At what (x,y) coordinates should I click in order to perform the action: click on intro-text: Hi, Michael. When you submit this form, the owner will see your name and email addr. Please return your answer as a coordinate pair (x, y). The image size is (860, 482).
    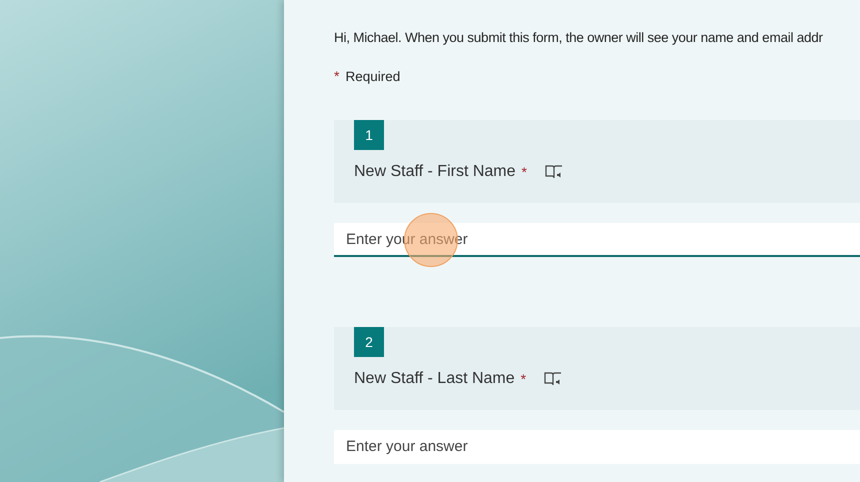
    Looking at the image, I should click on (579, 38).